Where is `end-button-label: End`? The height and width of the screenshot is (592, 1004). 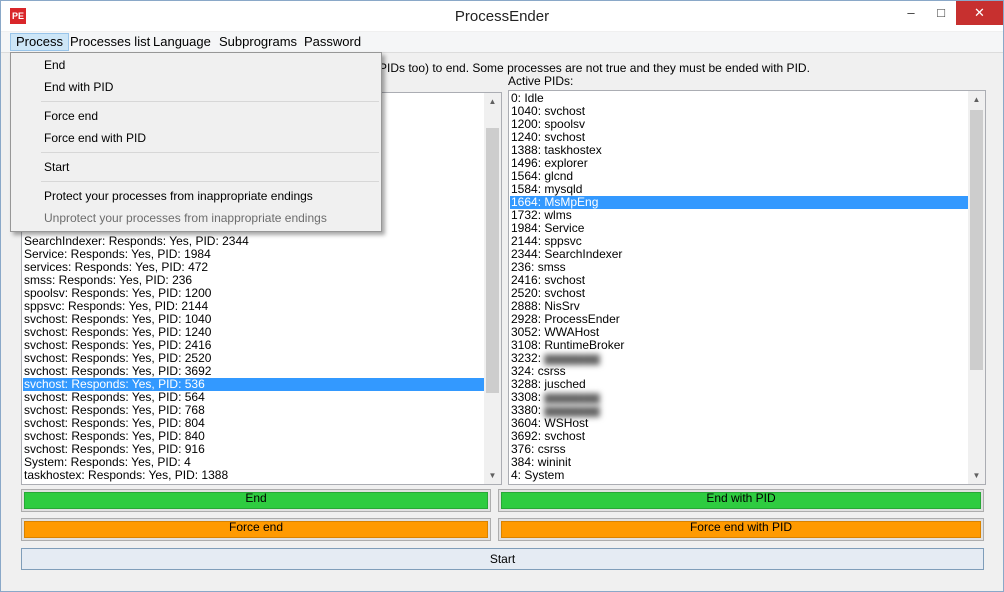 end-button-label: End is located at coordinates (256, 500).